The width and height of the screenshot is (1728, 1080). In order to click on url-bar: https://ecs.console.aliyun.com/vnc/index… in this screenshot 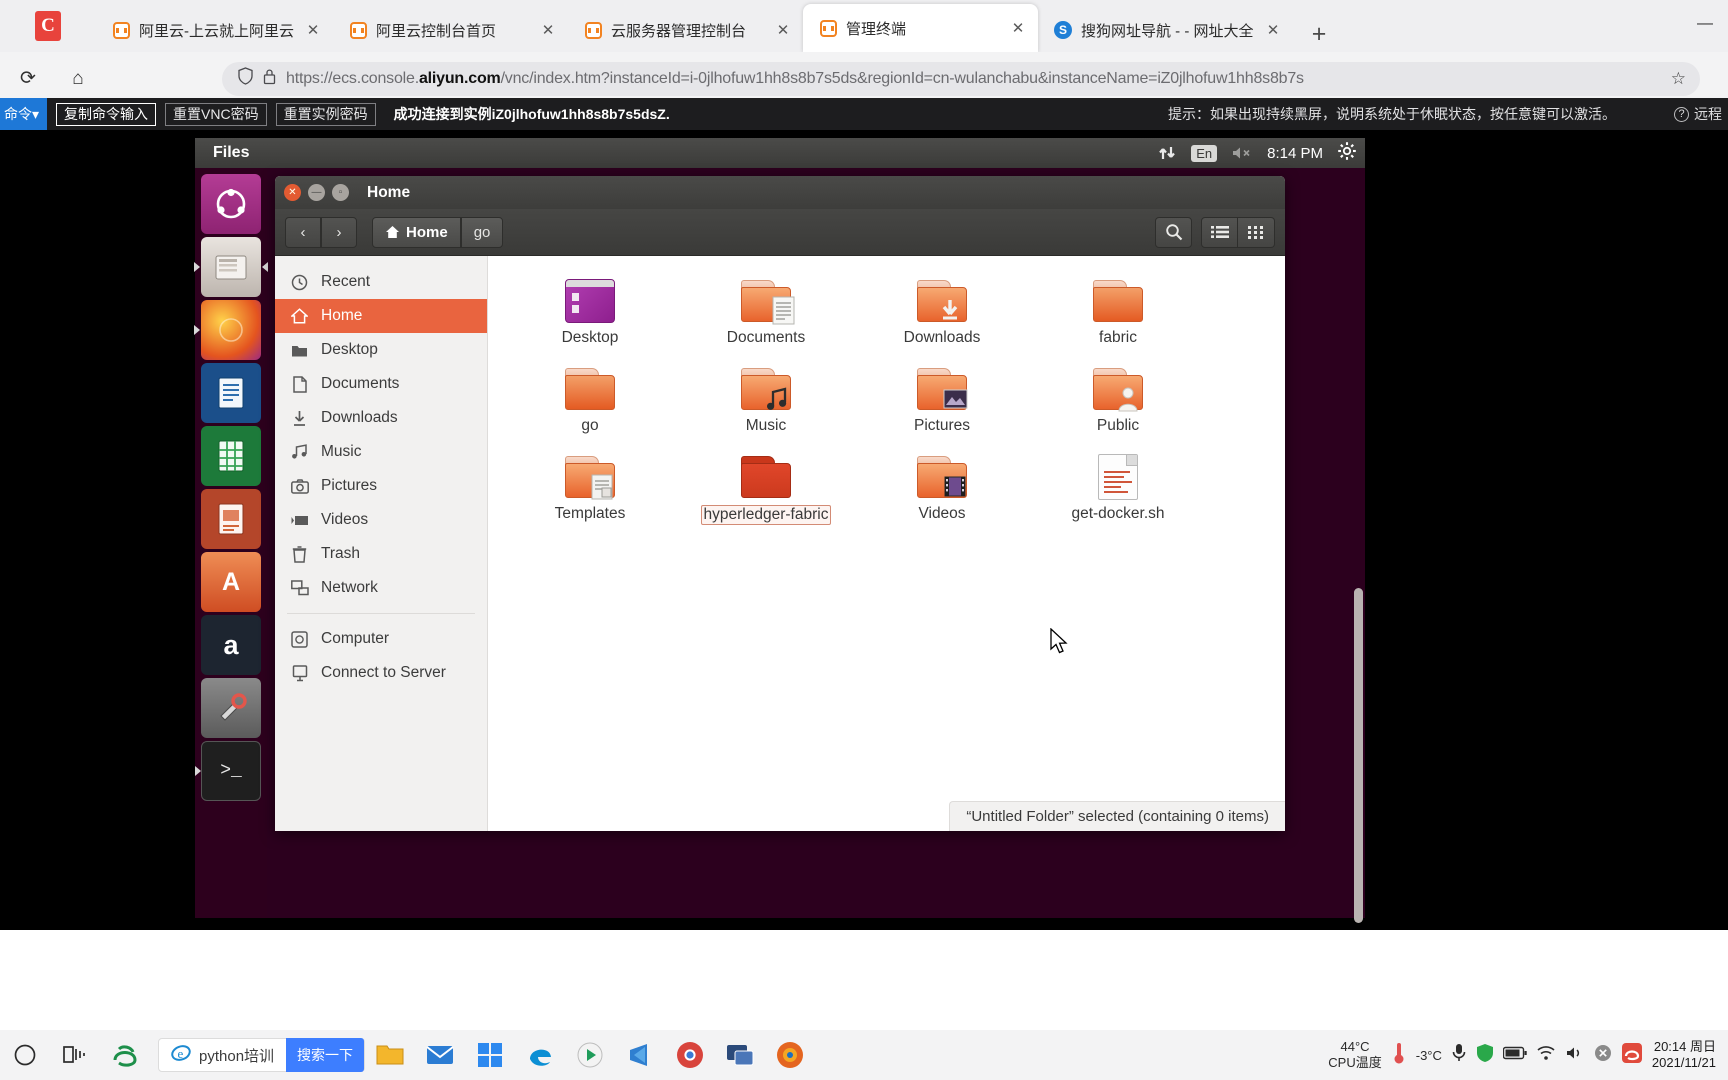, I will do `click(961, 78)`.